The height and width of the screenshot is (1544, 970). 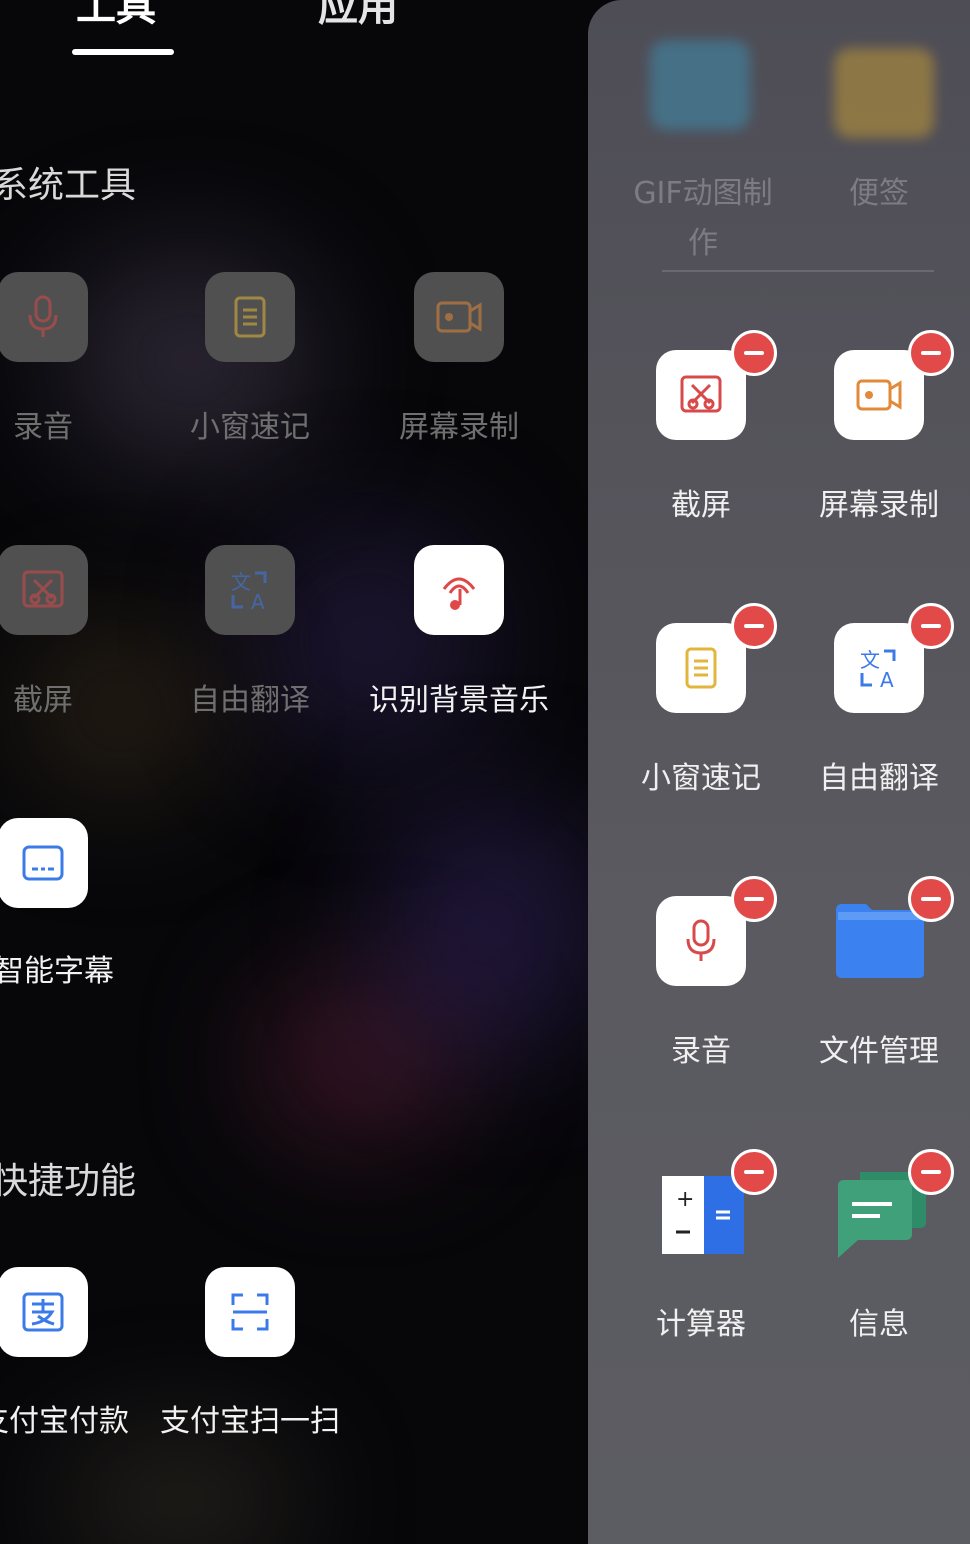 I want to click on tool-label: 智能字幕, so click(x=57, y=971).